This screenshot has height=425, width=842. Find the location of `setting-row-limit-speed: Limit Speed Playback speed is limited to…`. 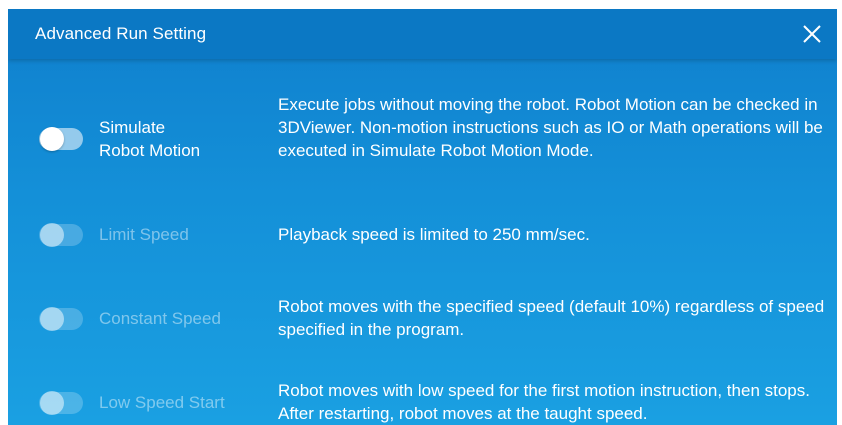

setting-row-limit-speed: Limit Speed Playback speed is limited to… is located at coordinates (422, 236).